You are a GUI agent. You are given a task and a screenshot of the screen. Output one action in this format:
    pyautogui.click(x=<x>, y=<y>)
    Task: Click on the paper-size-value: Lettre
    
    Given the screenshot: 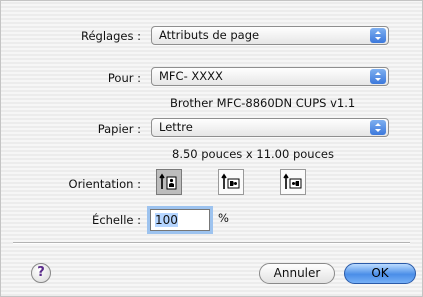 What is the action you would take?
    pyautogui.click(x=176, y=127)
    